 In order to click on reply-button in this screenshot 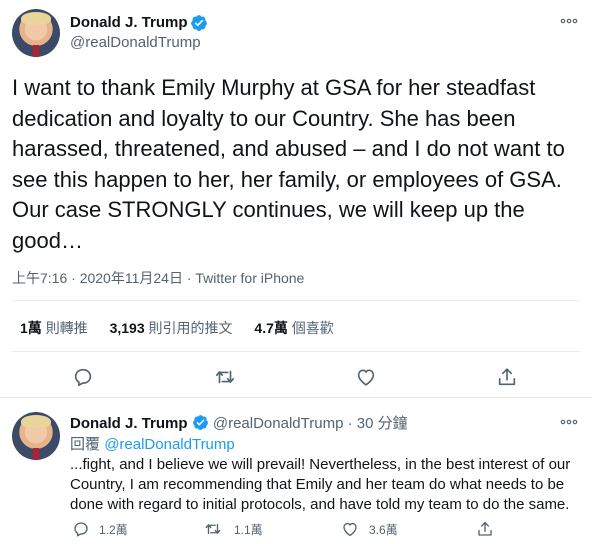, I will do `click(83, 377)`.